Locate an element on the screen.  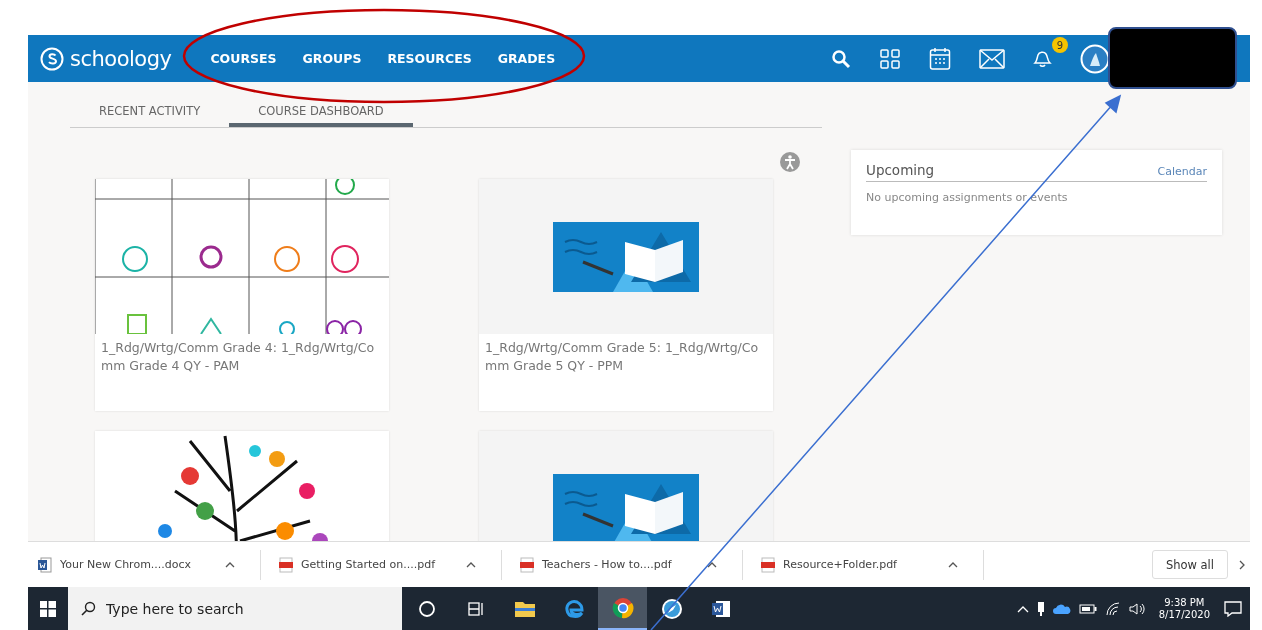
file-name: Getting Started on....pdf is located at coordinates (369, 564).